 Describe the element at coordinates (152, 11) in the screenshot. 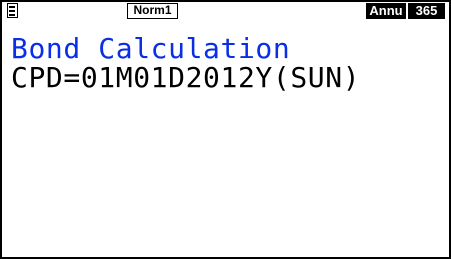

I see `mode-badge: Norm1` at that location.